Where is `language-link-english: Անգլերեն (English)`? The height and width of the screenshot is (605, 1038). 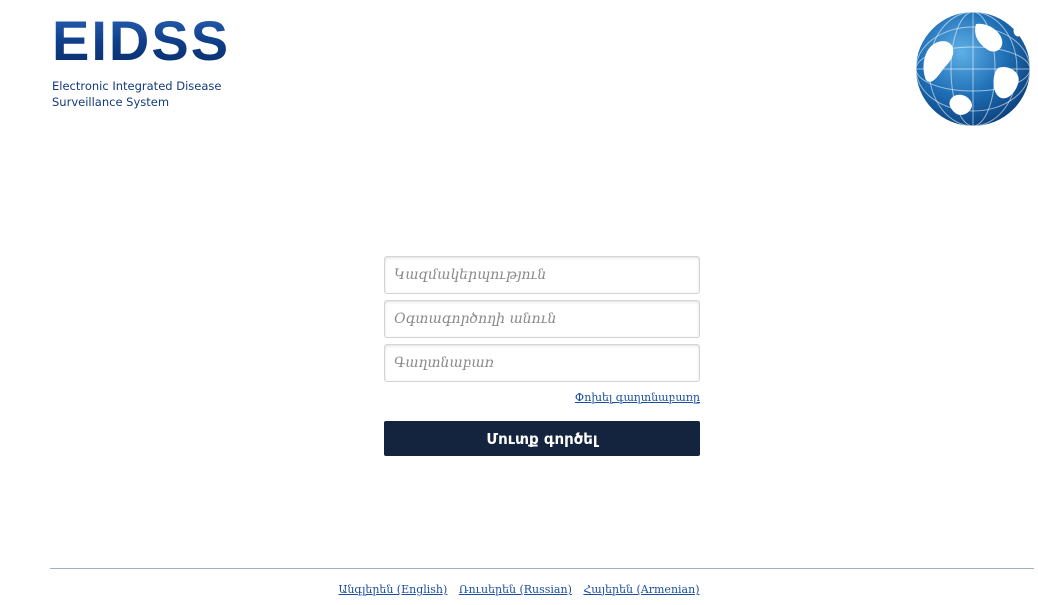 language-link-english: Անգլերեն (English) is located at coordinates (393, 589).